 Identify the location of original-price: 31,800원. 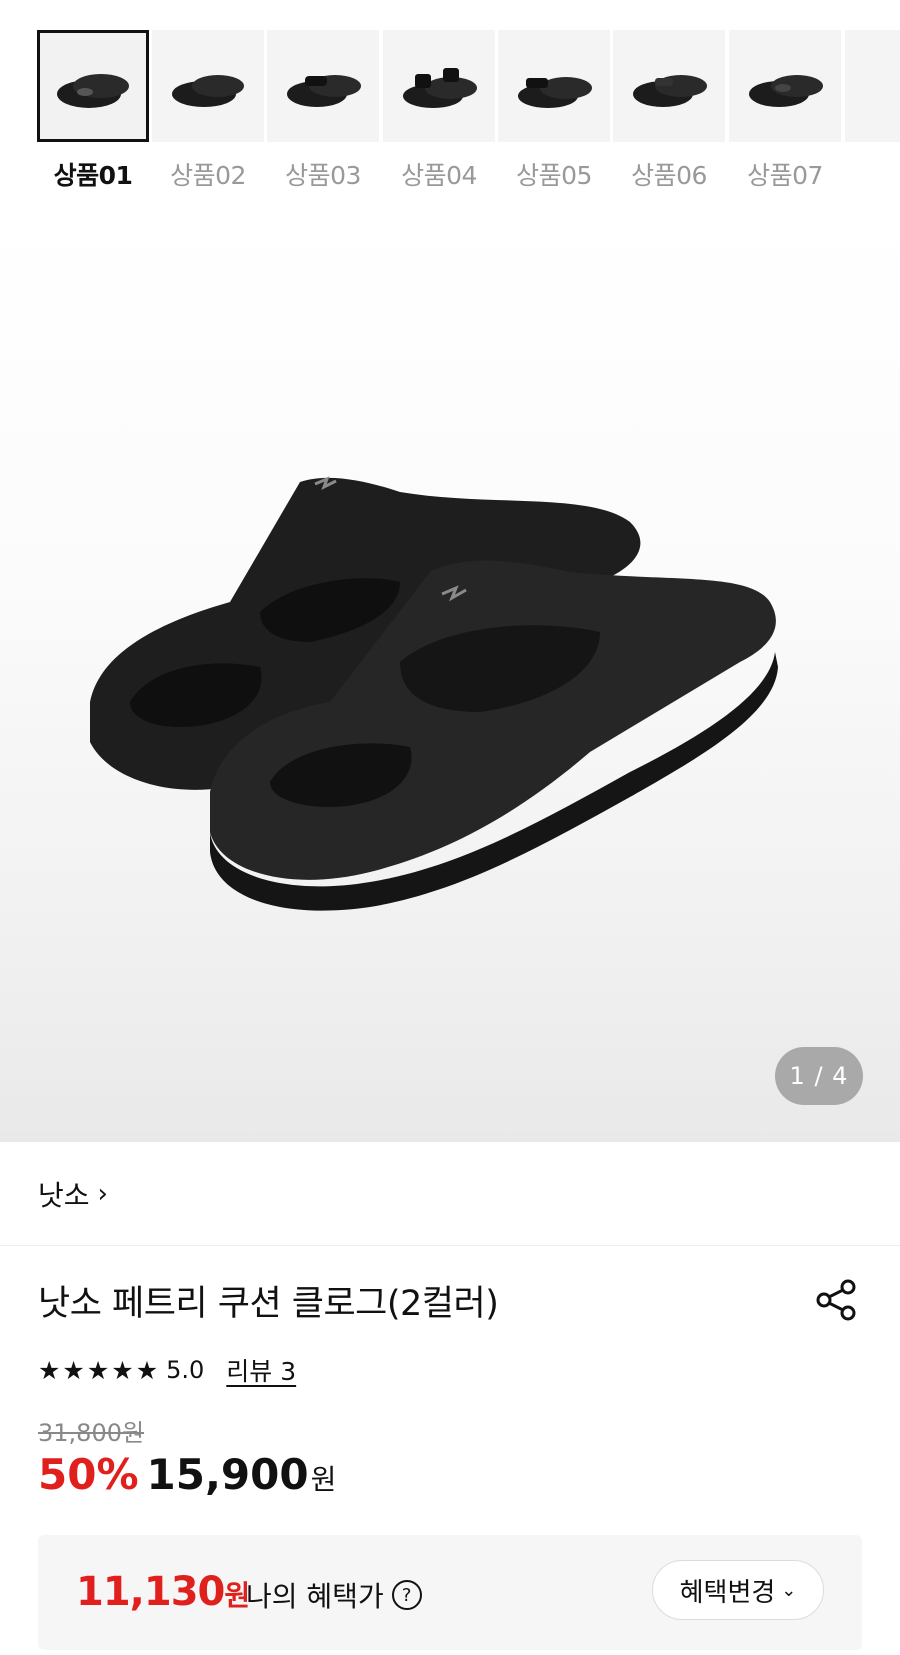
(91, 1433).